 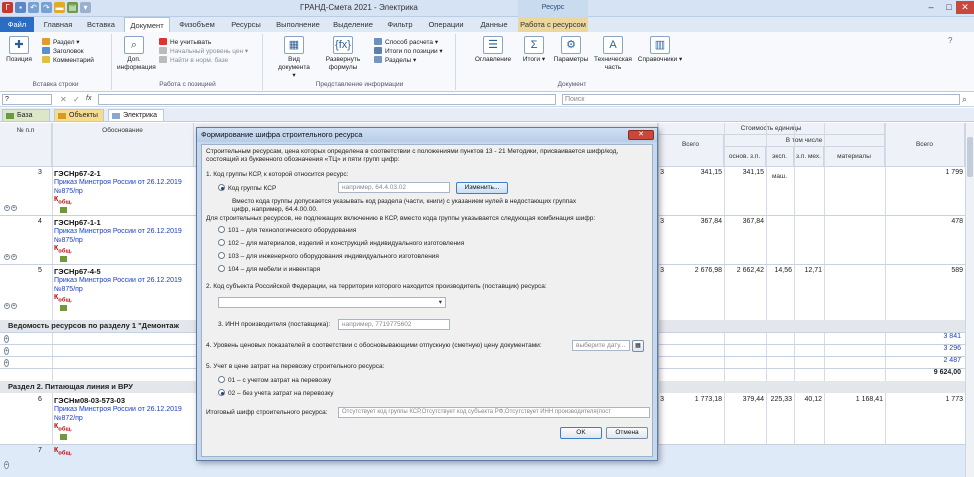 I want to click on tab-physvolume: Физобъем, so click(x=197, y=24).